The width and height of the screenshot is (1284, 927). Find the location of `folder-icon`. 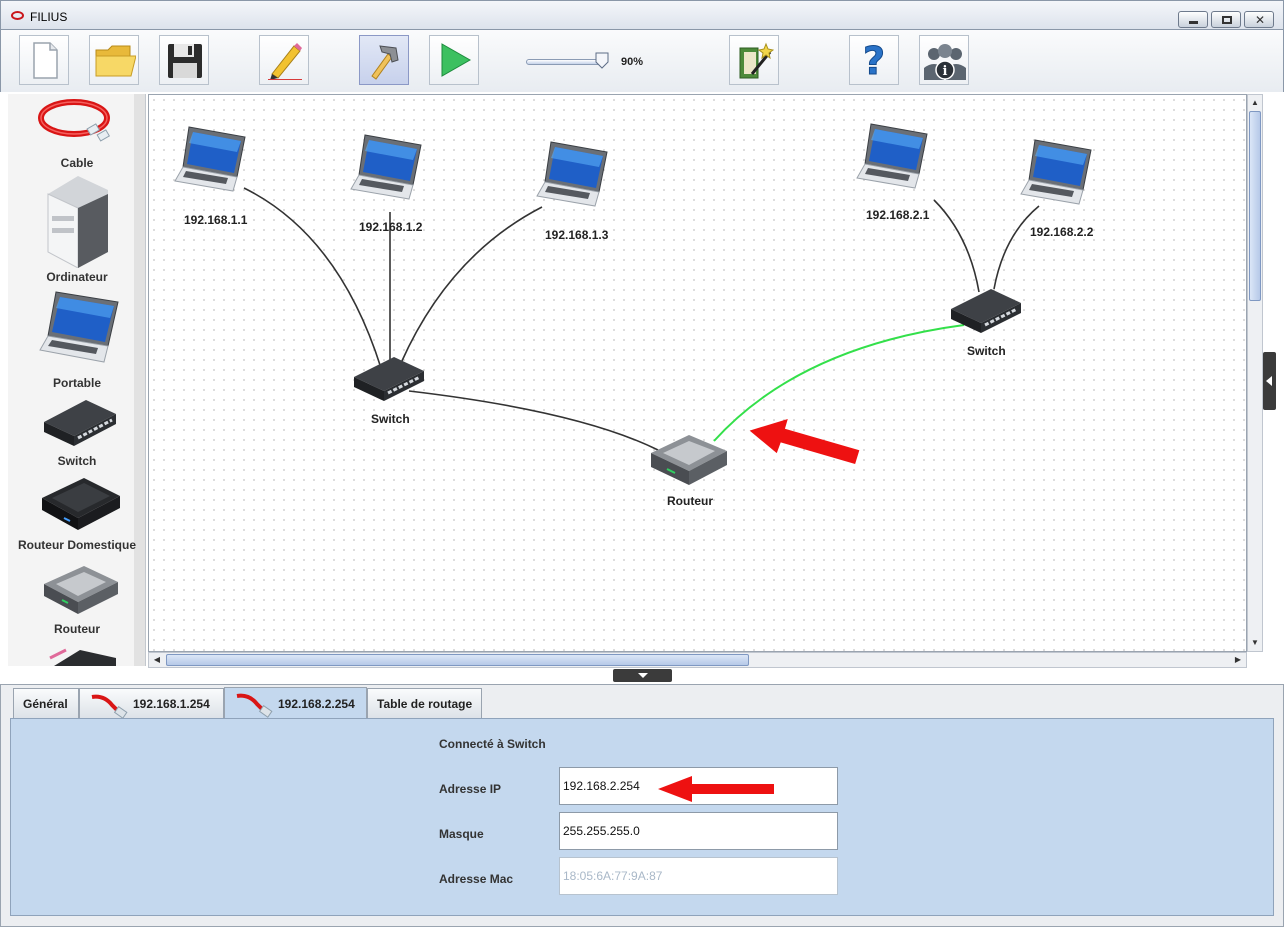

folder-icon is located at coordinates (115, 61).